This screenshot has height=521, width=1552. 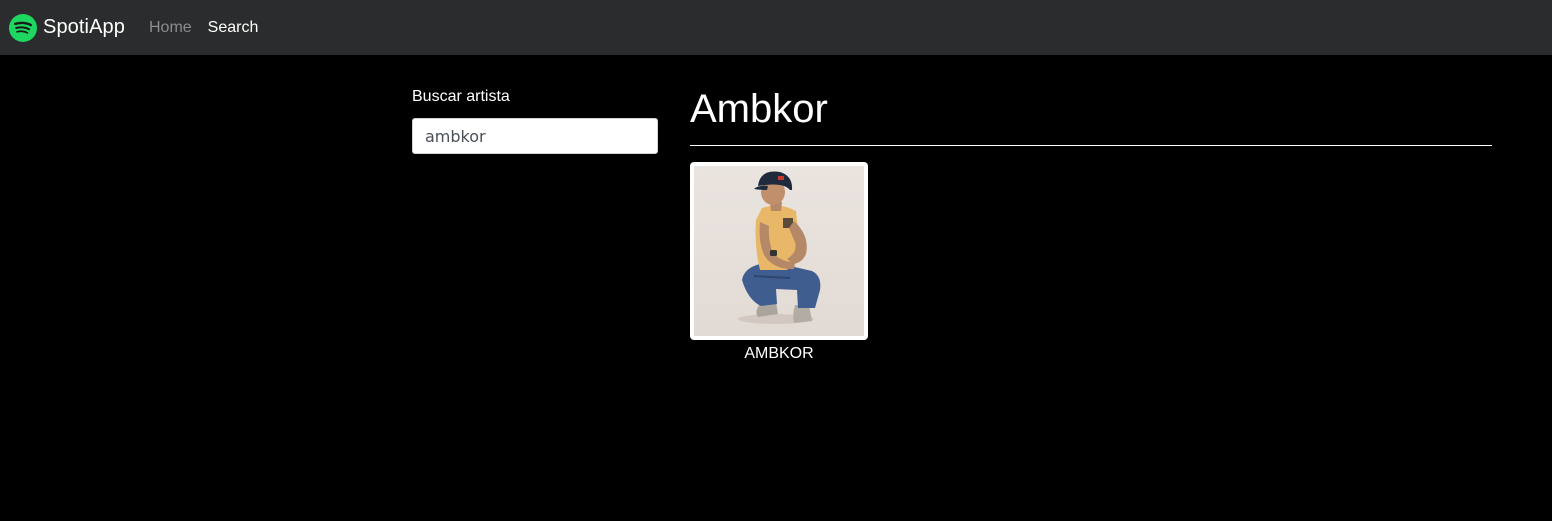 I want to click on artist-name: AMBKOR, so click(x=779, y=353).